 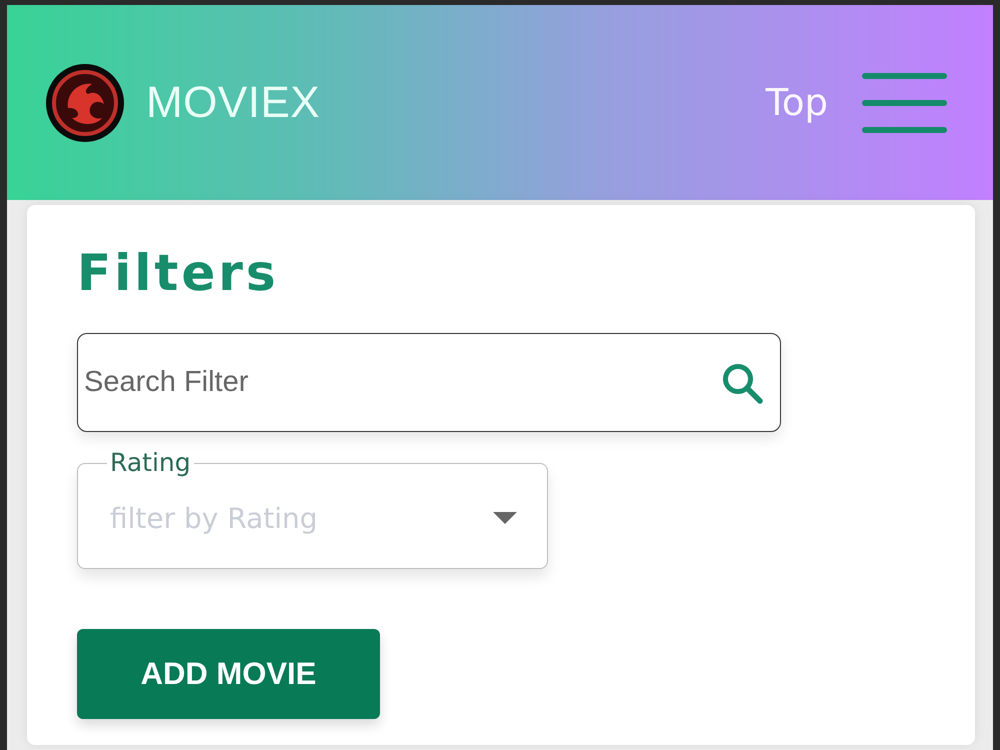 I want to click on caret-icon, so click(x=505, y=518).